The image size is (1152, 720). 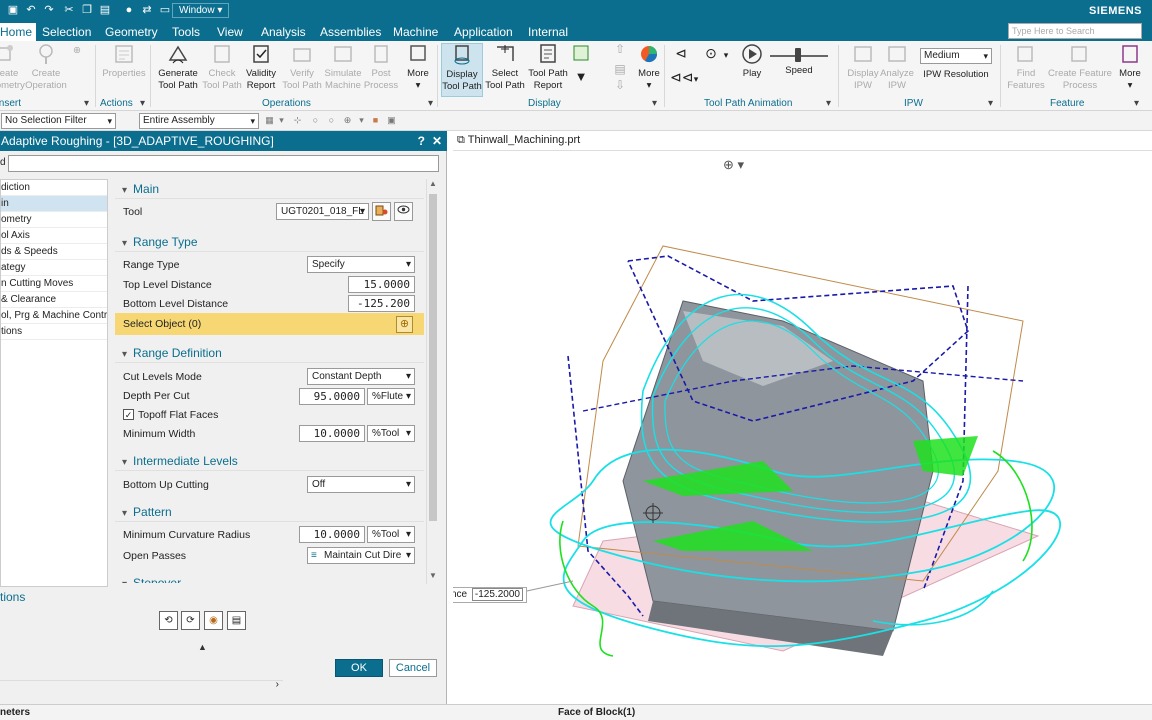 What do you see at coordinates (361, 555) in the screenshot?
I see `open-passes-select: ≡ Maintain Cut Dire` at bounding box center [361, 555].